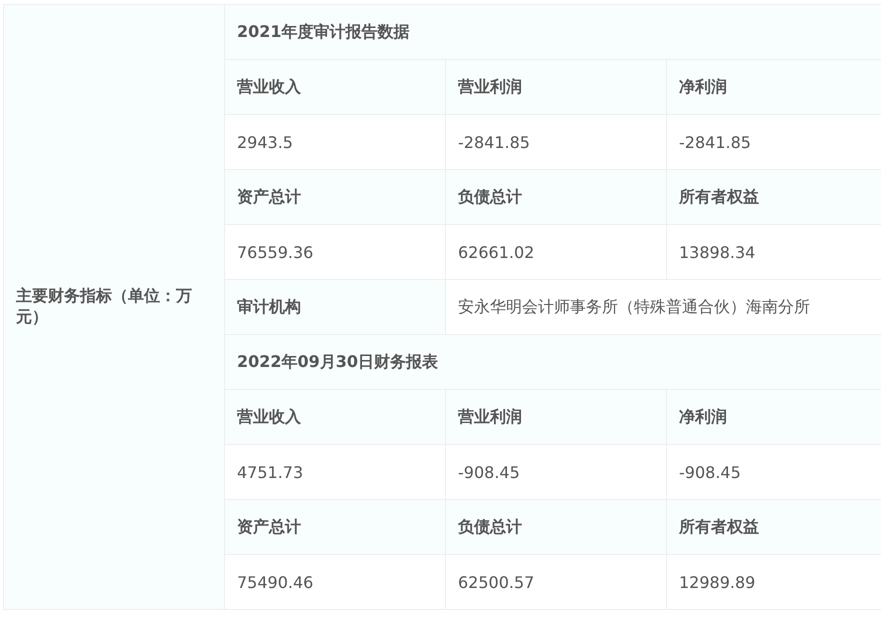  I want to click on table-cell: 2943.5, so click(335, 142).